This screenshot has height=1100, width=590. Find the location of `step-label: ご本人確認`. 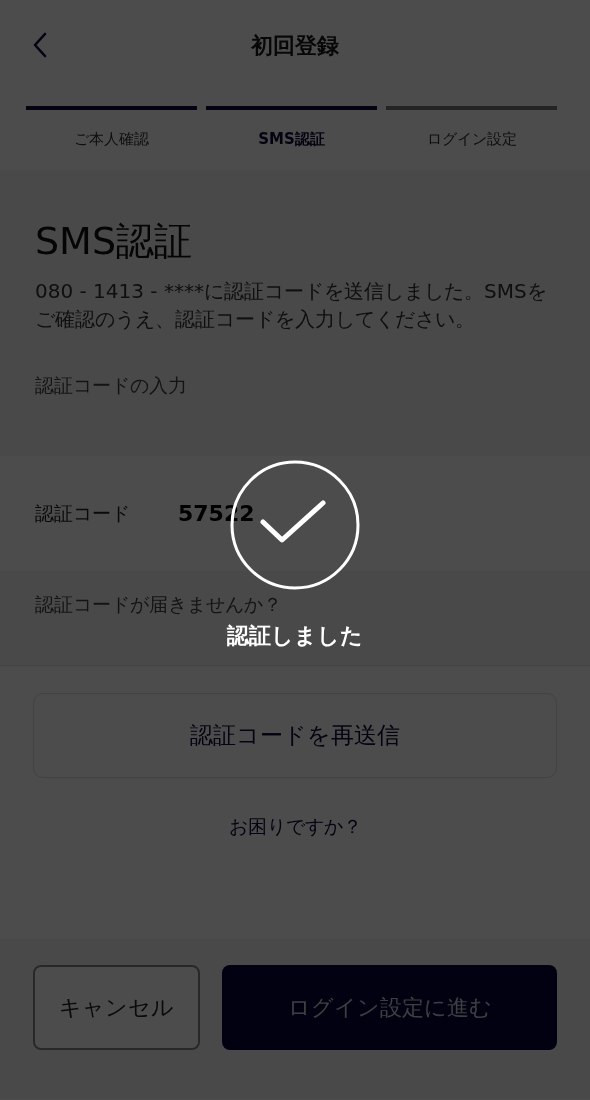

step-label: ご本人確認 is located at coordinates (111, 139).